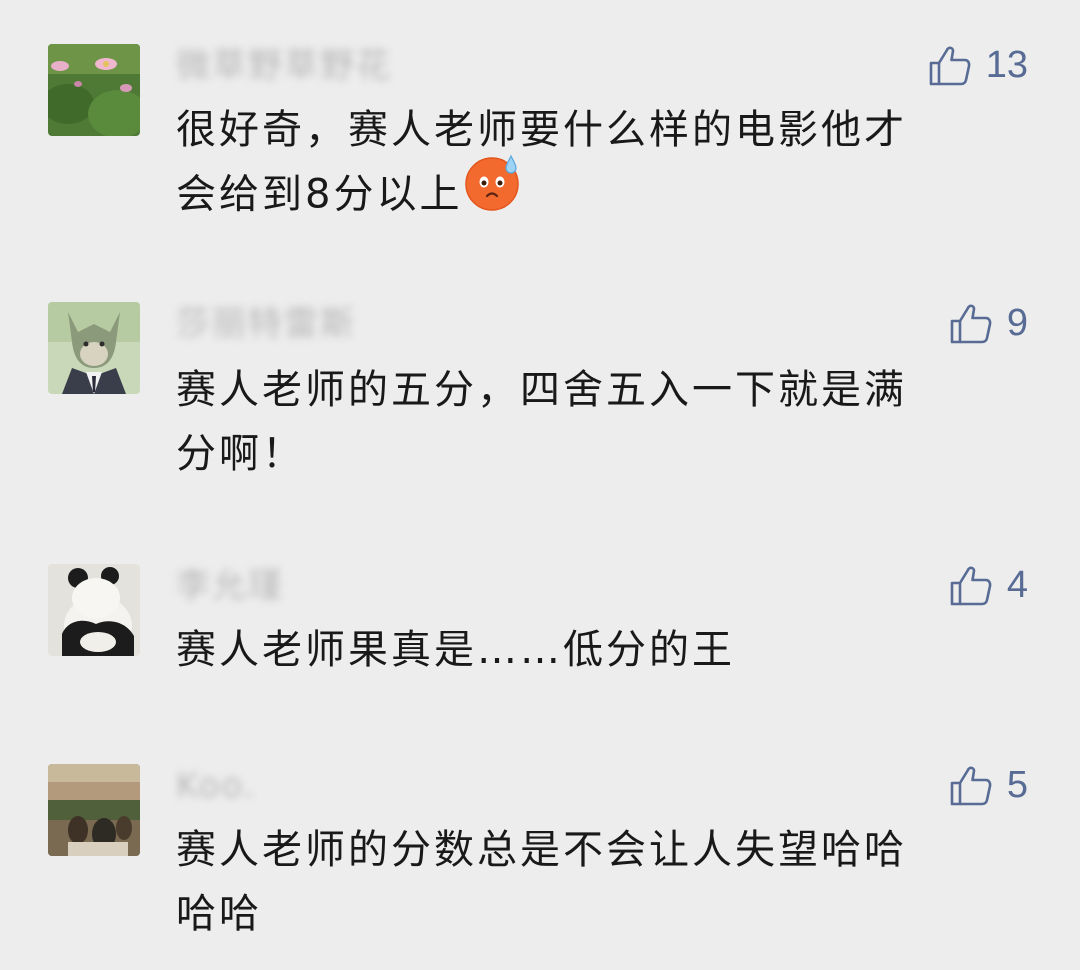  What do you see at coordinates (601, 192) in the screenshot?
I see `comment-text-line-wrapper: 会给到8分以上` at bounding box center [601, 192].